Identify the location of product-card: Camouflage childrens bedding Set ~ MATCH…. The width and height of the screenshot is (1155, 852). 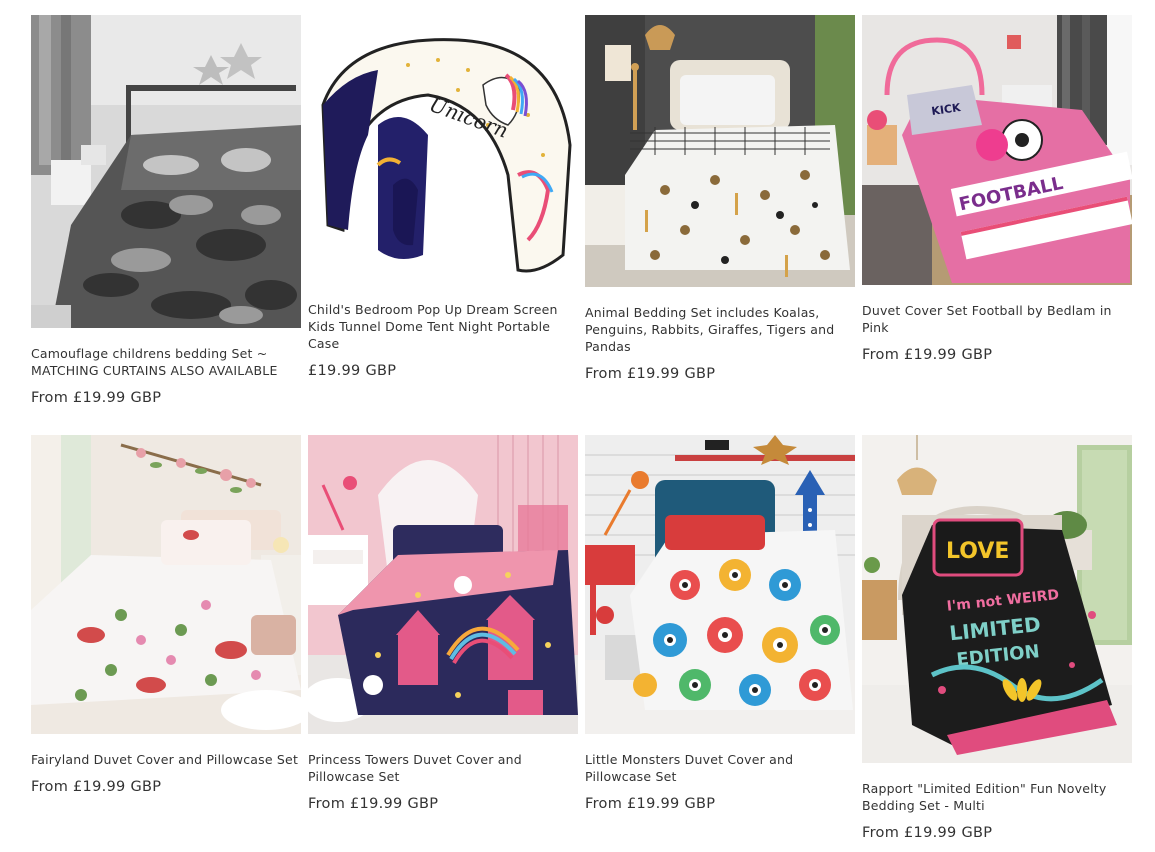
(166, 210).